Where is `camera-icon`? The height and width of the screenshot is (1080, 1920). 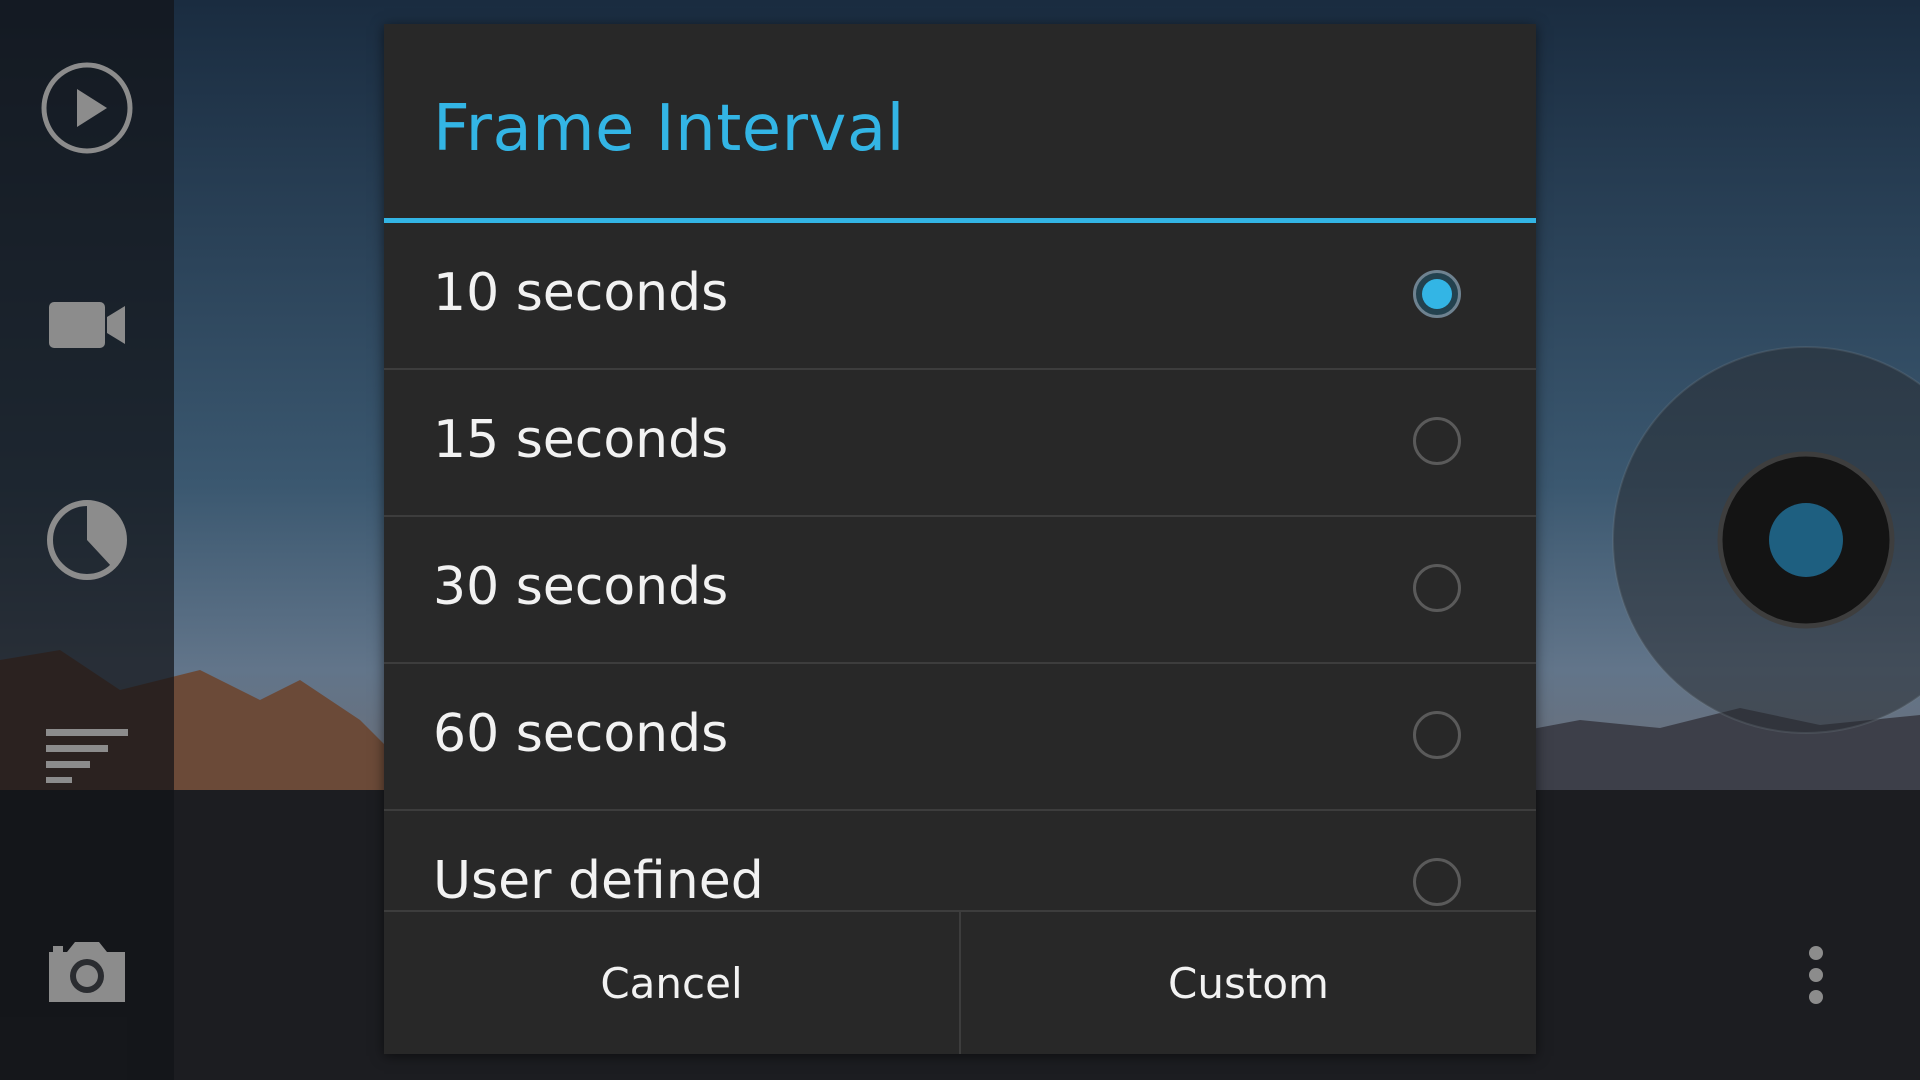 camera-icon is located at coordinates (87, 972).